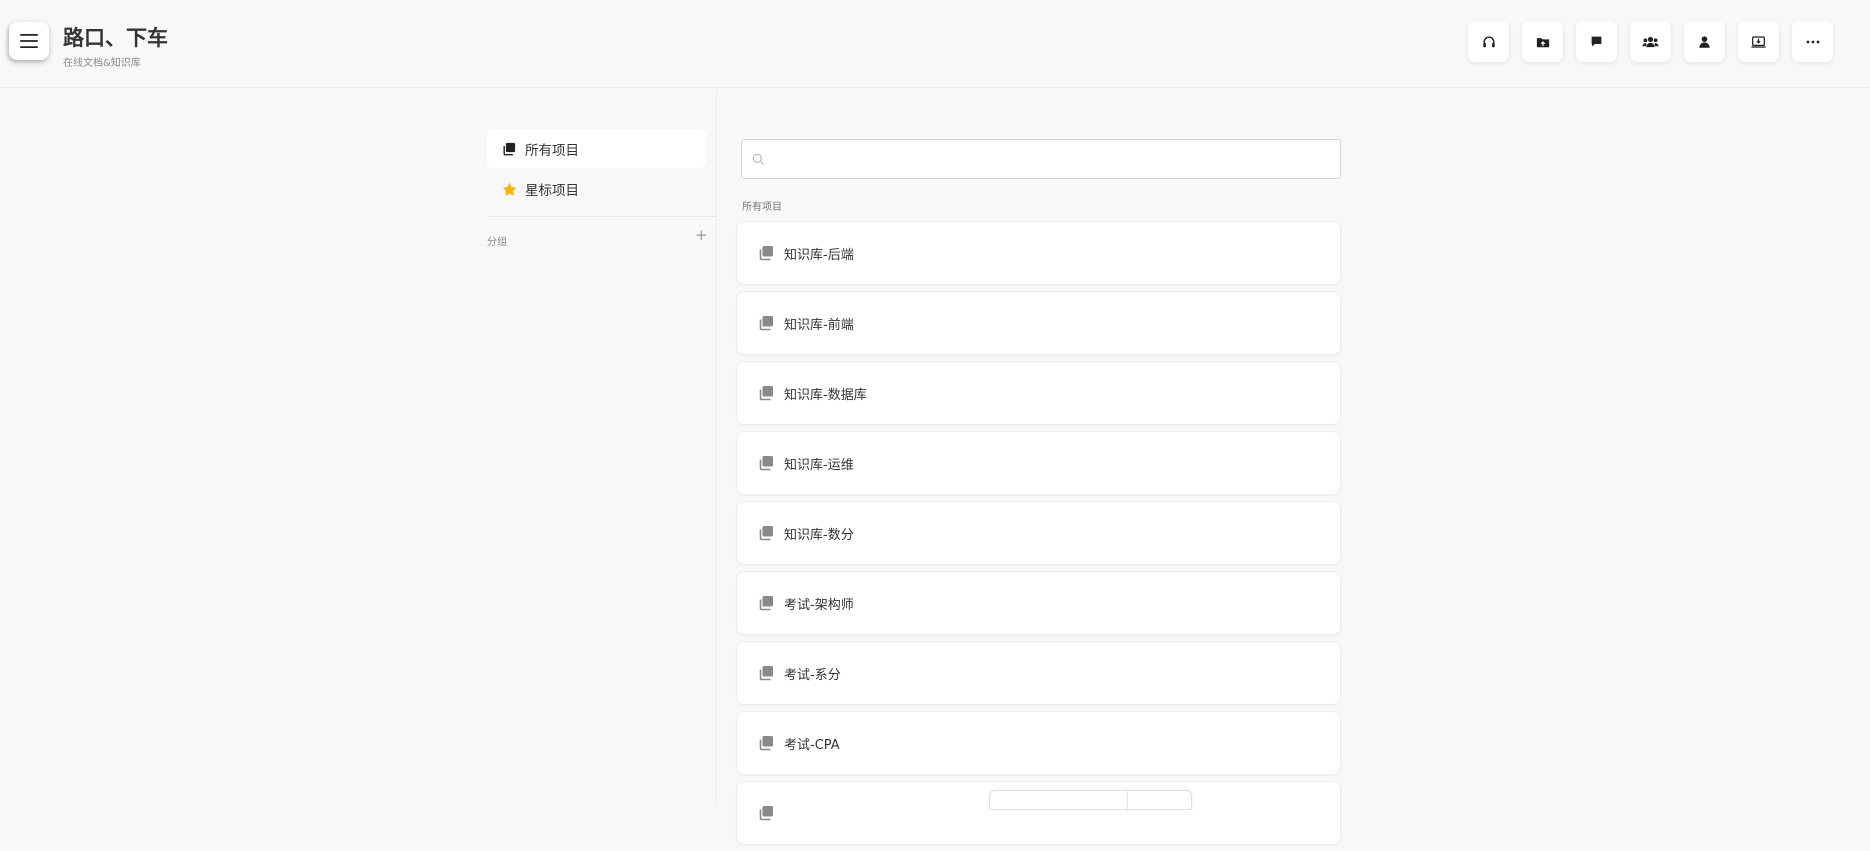  What do you see at coordinates (1056, 159) in the screenshot?
I see `search-input` at bounding box center [1056, 159].